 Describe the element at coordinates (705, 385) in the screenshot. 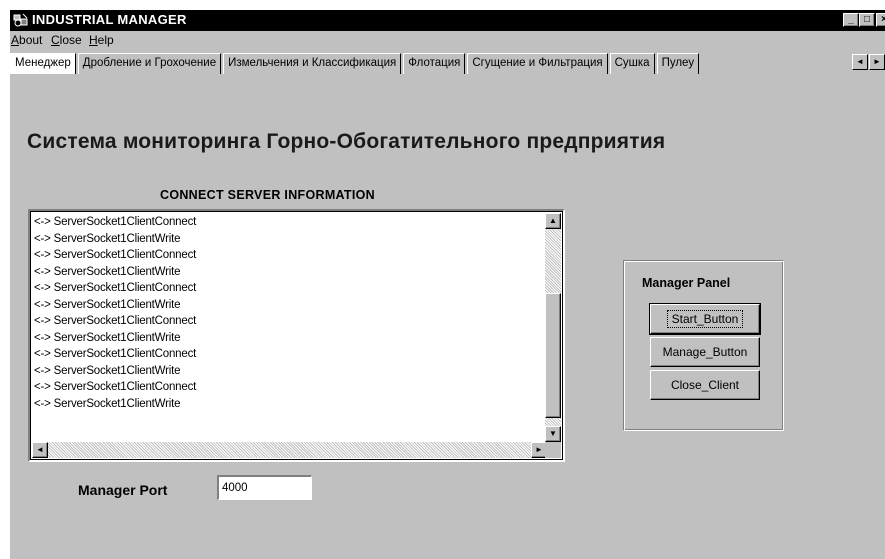

I see `close-client-button: Close_Client` at that location.